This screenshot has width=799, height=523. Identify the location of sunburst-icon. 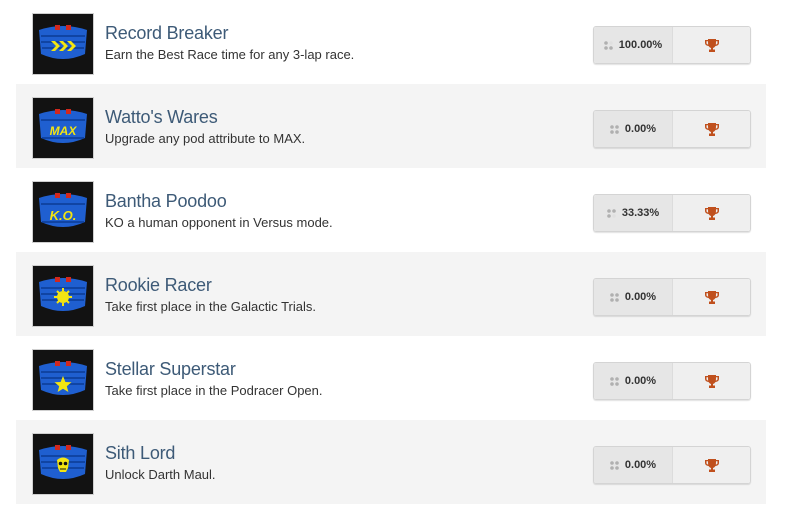
(63, 296).